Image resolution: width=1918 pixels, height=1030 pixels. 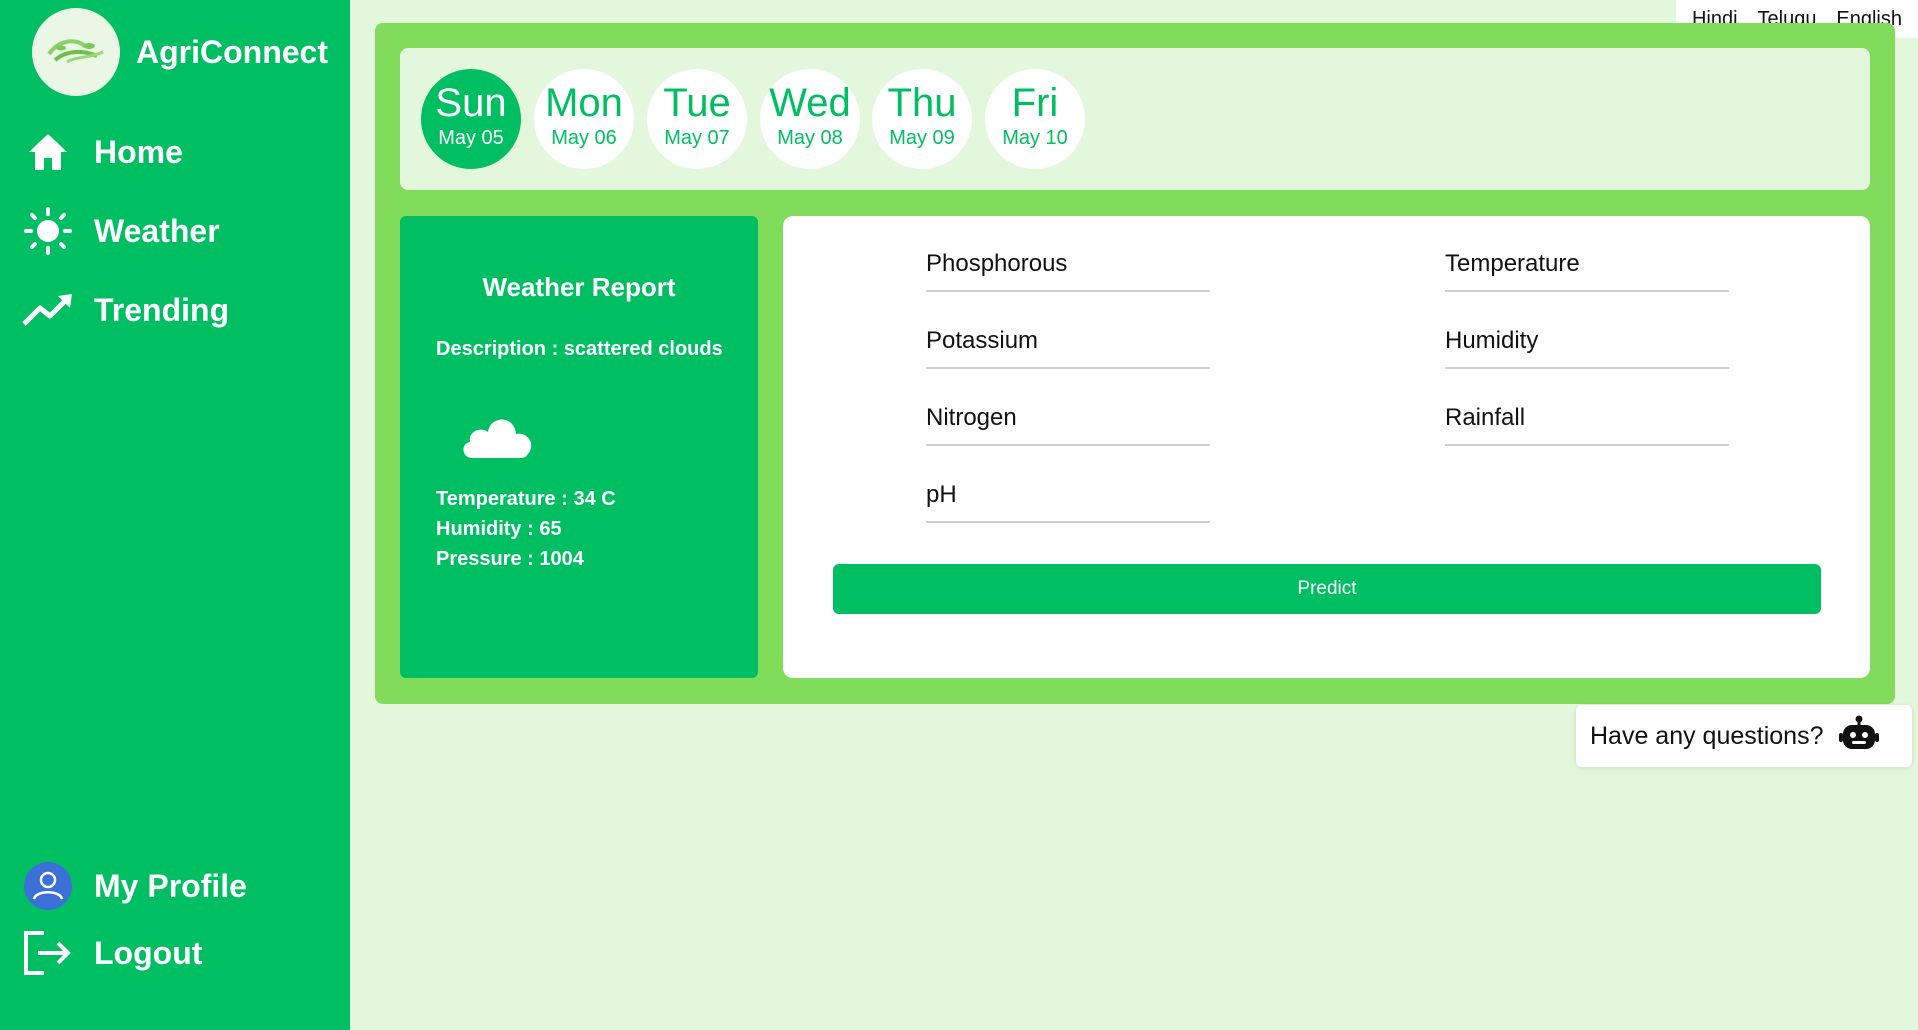 I want to click on nav-logout-label: Logout, so click(x=148, y=952).